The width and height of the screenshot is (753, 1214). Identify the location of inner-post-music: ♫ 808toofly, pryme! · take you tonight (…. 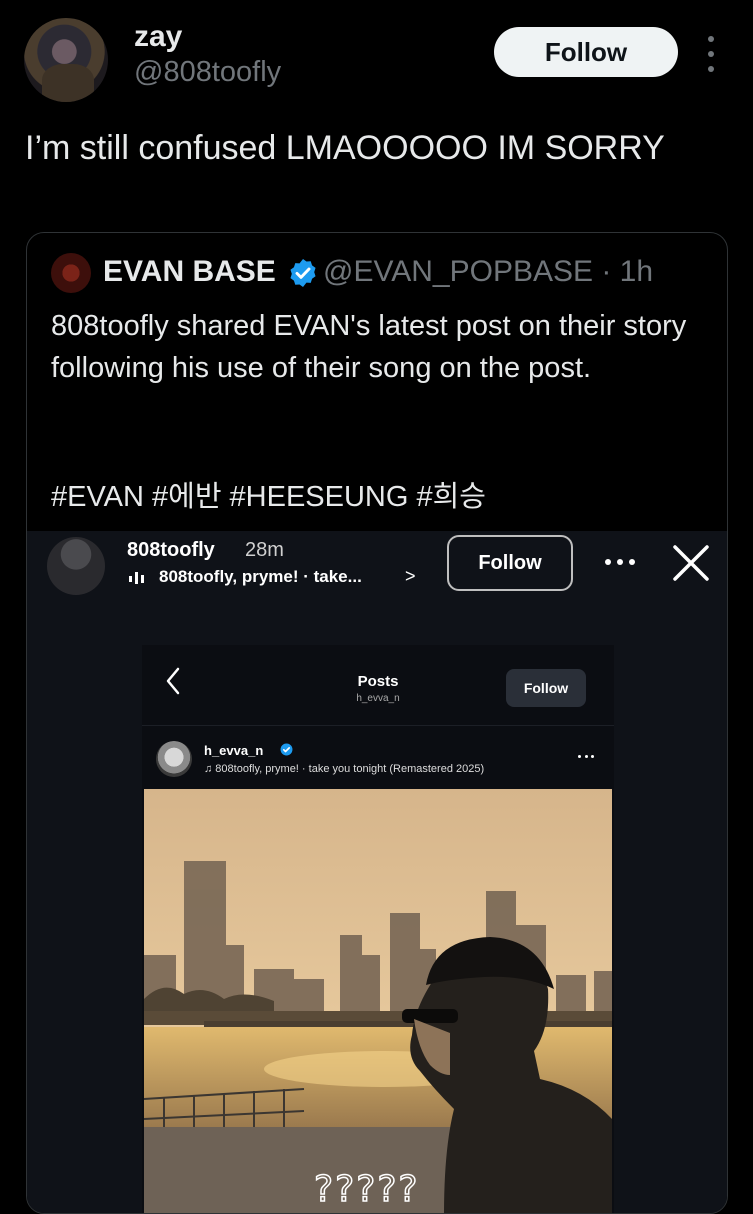
(344, 769).